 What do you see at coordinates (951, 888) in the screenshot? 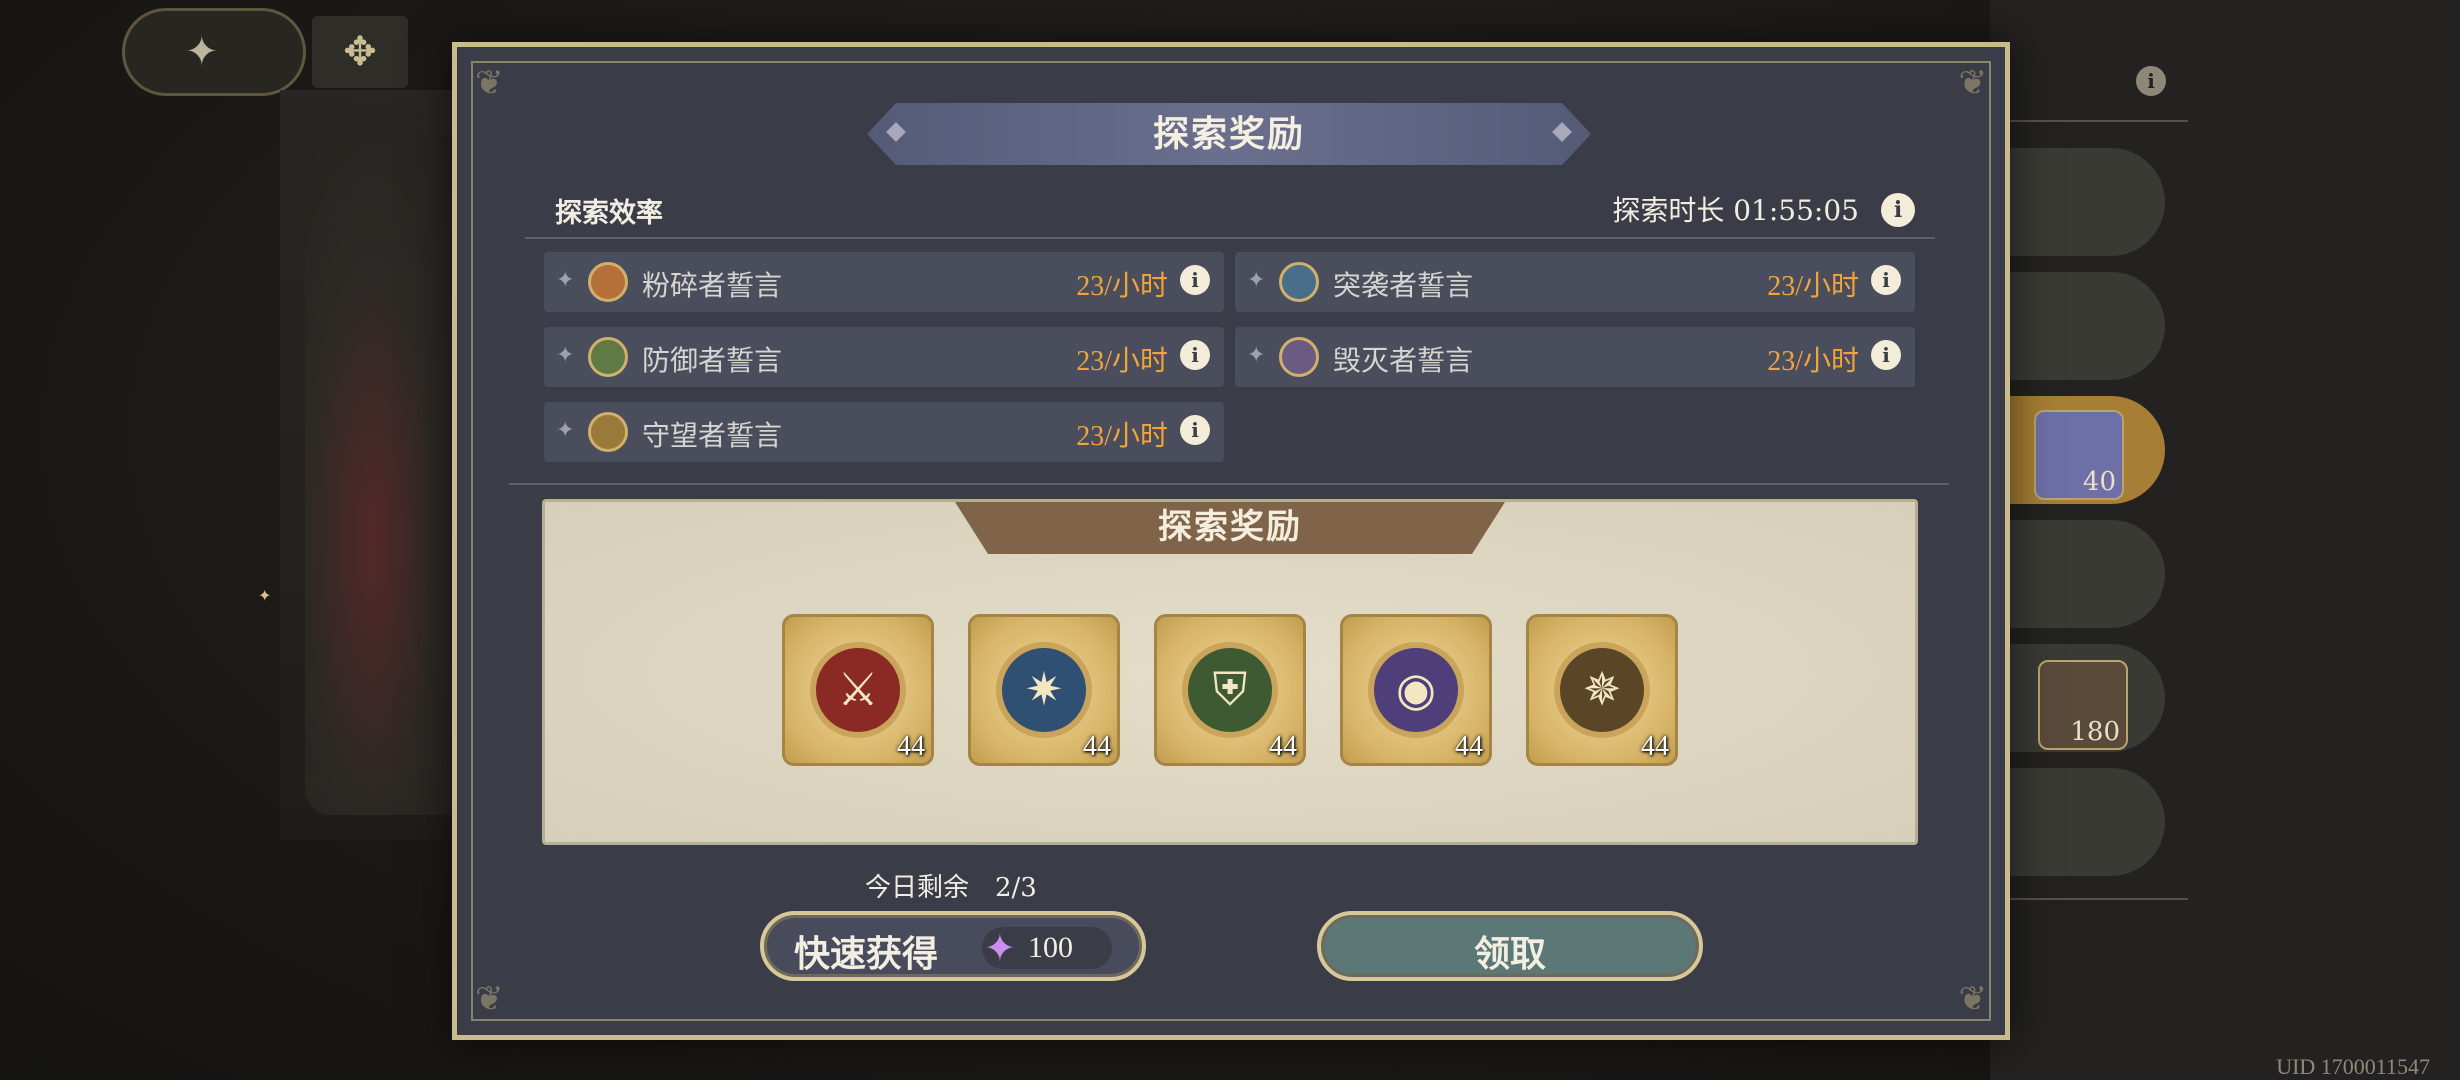
I see `remaining-today: 今日剩余 2/3` at bounding box center [951, 888].